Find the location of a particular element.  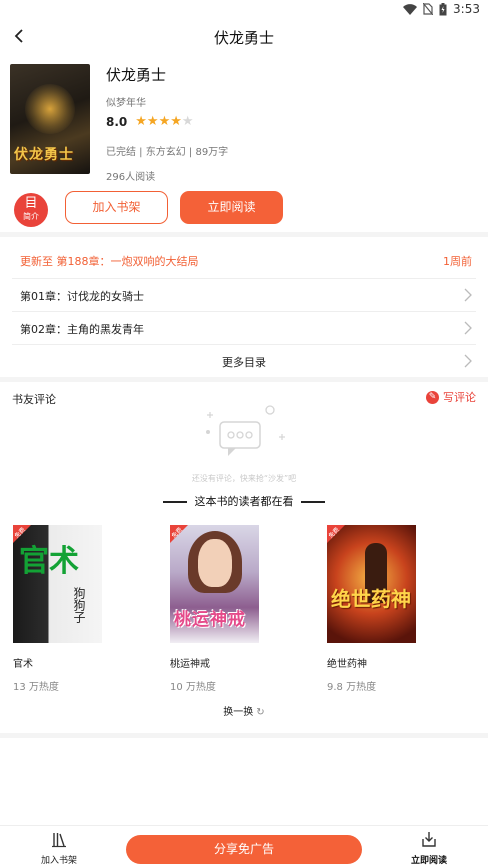

bottom-add-to-shelf-label: 加入书架 is located at coordinates (58, 861).